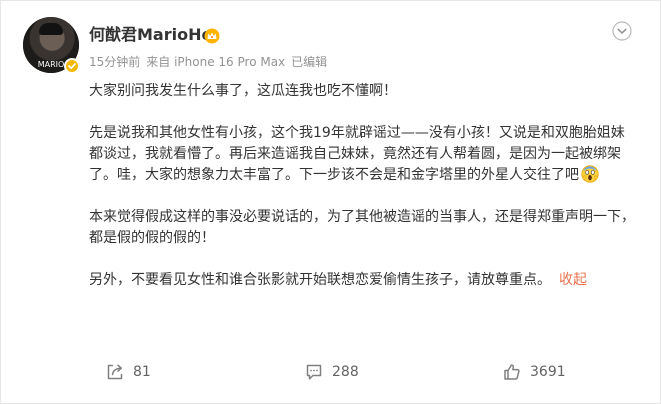  I want to click on avatar-hair, so click(51, 29).